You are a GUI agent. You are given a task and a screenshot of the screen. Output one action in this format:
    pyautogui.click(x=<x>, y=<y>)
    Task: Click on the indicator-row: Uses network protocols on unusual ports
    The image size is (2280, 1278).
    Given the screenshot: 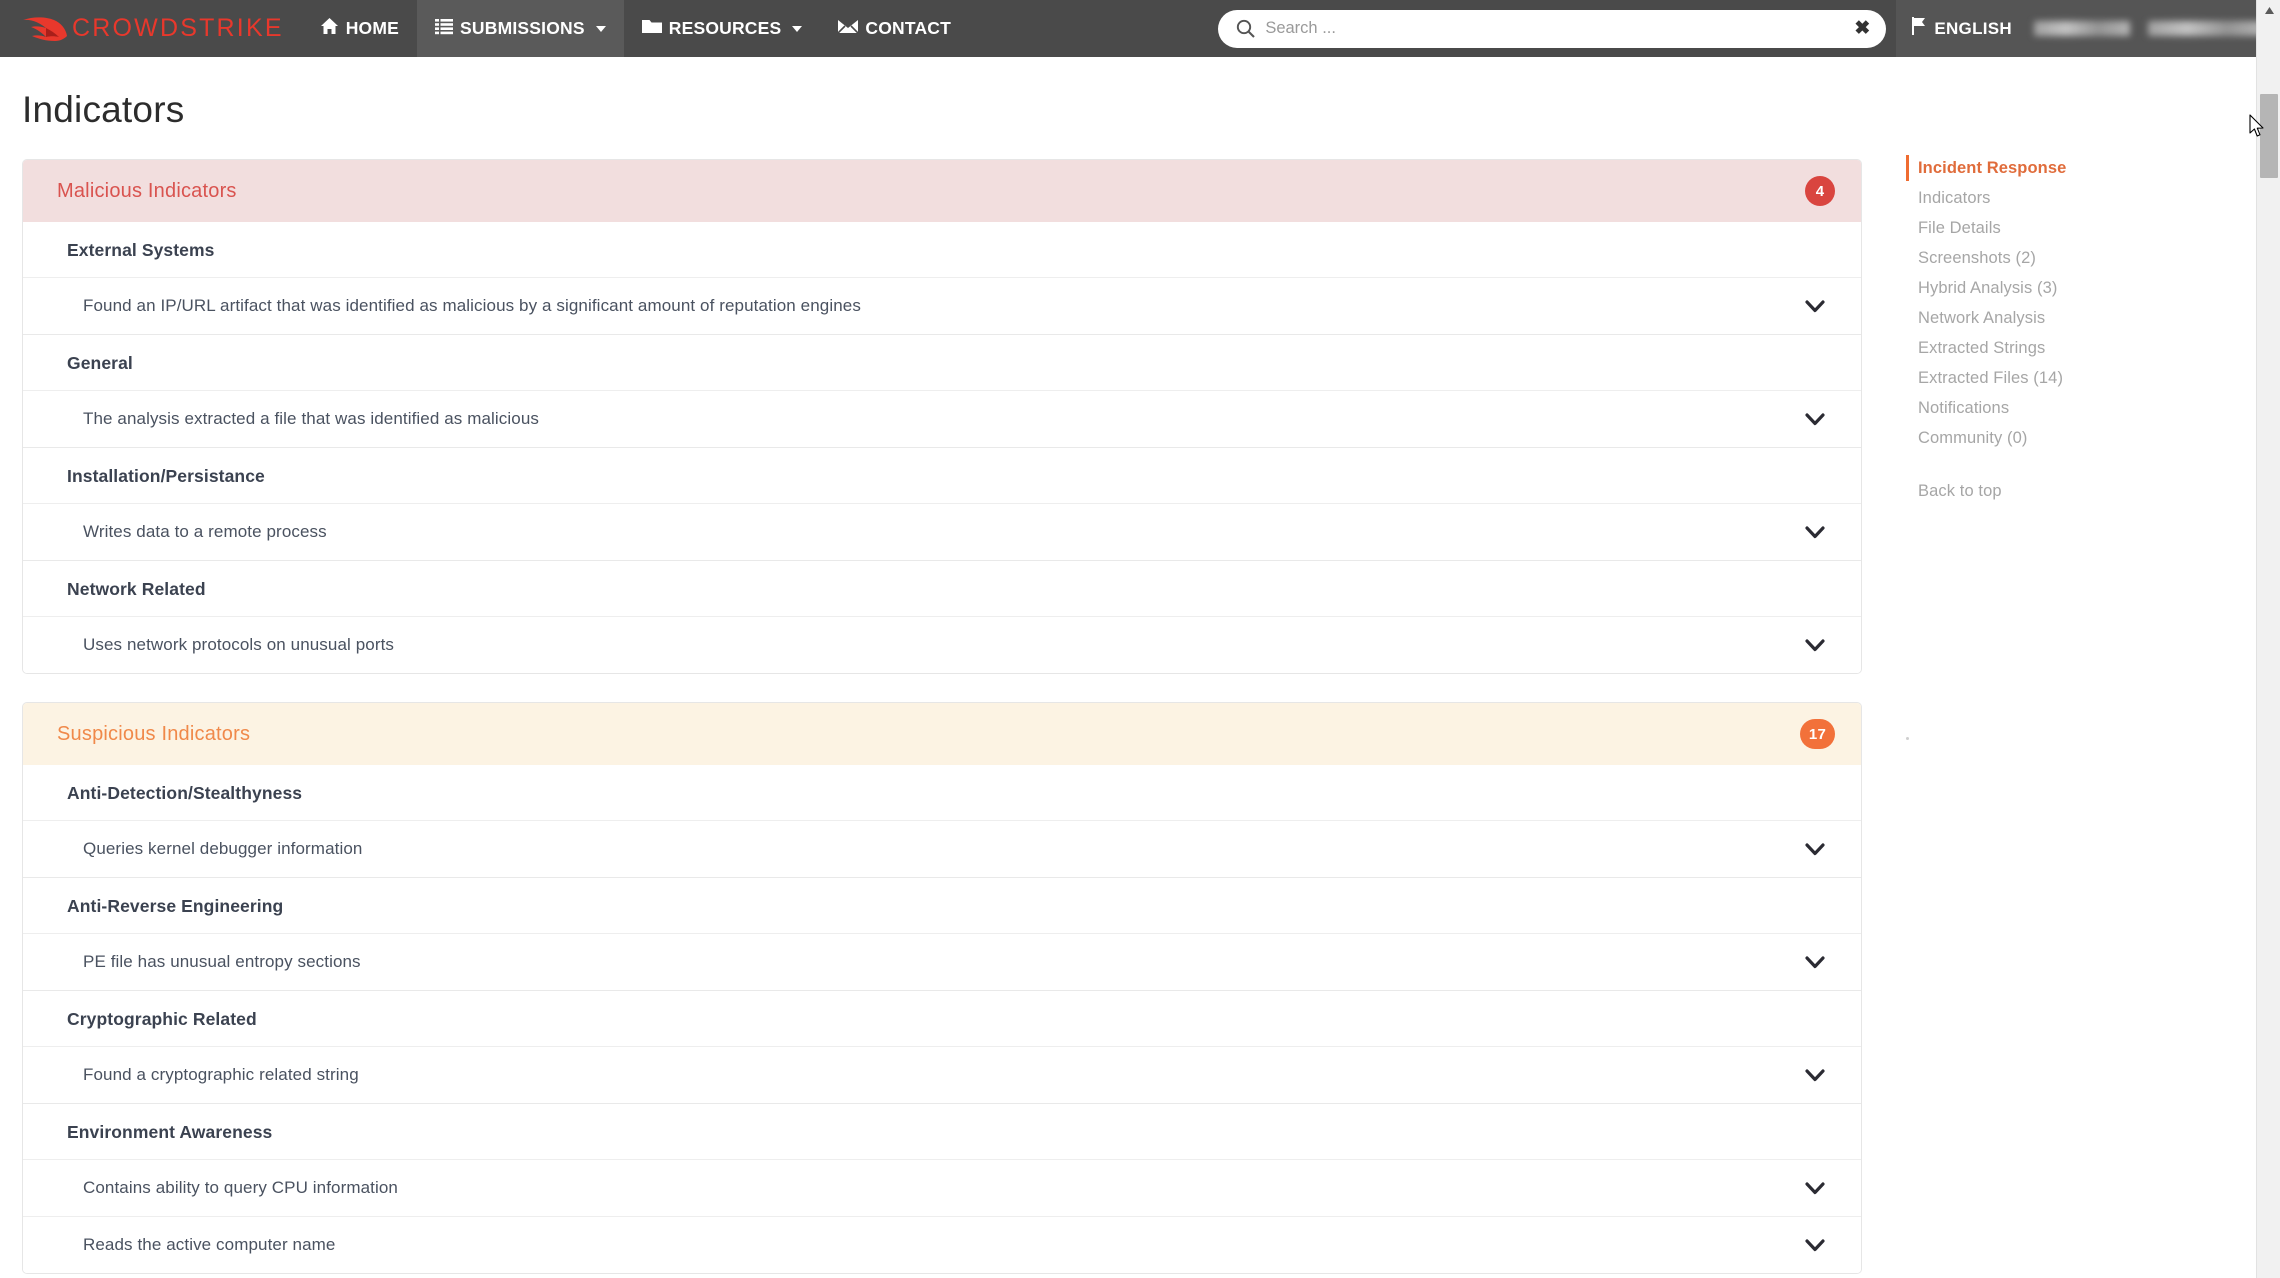 What is the action you would take?
    pyautogui.click(x=942, y=644)
    